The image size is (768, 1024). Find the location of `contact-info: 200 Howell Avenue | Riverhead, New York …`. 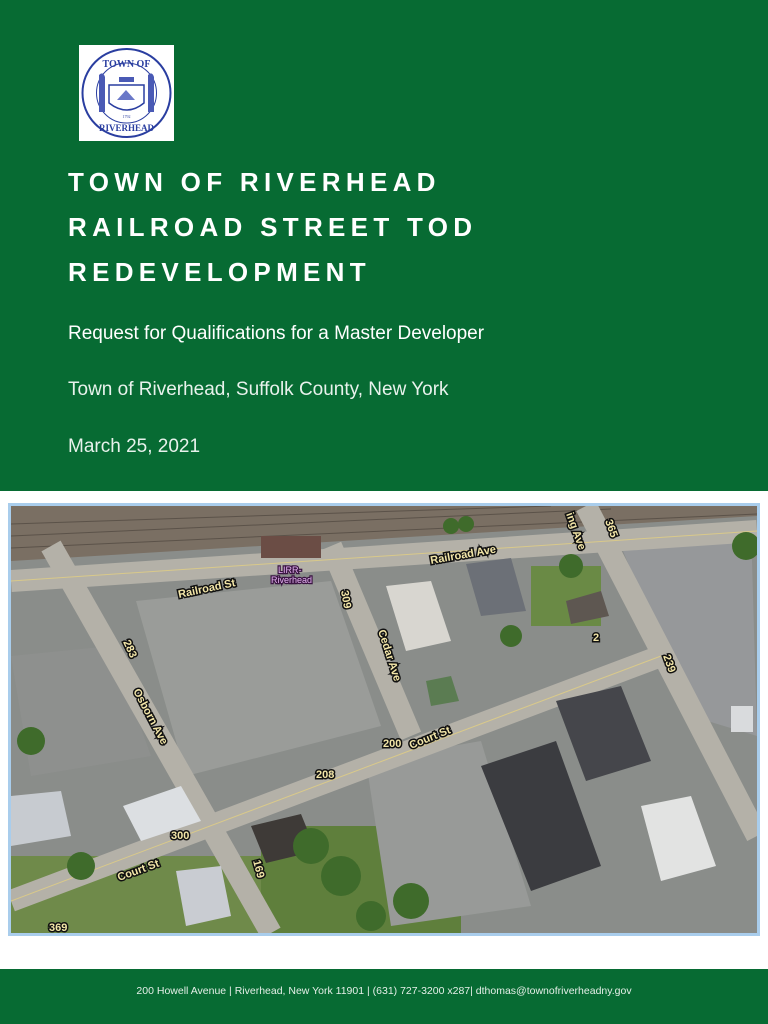

contact-info: 200 Howell Avenue | Riverhead, New York … is located at coordinates (384, 991).